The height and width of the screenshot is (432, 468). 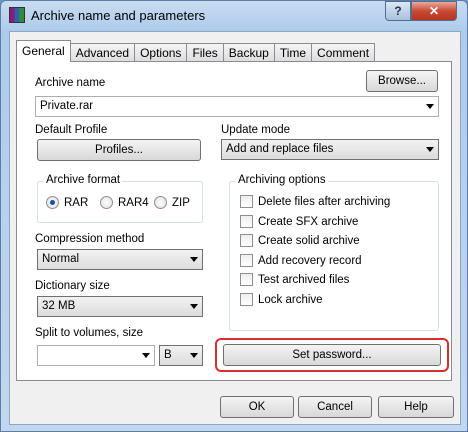 I want to click on archiving-options-title: Archiving options, so click(x=282, y=180).